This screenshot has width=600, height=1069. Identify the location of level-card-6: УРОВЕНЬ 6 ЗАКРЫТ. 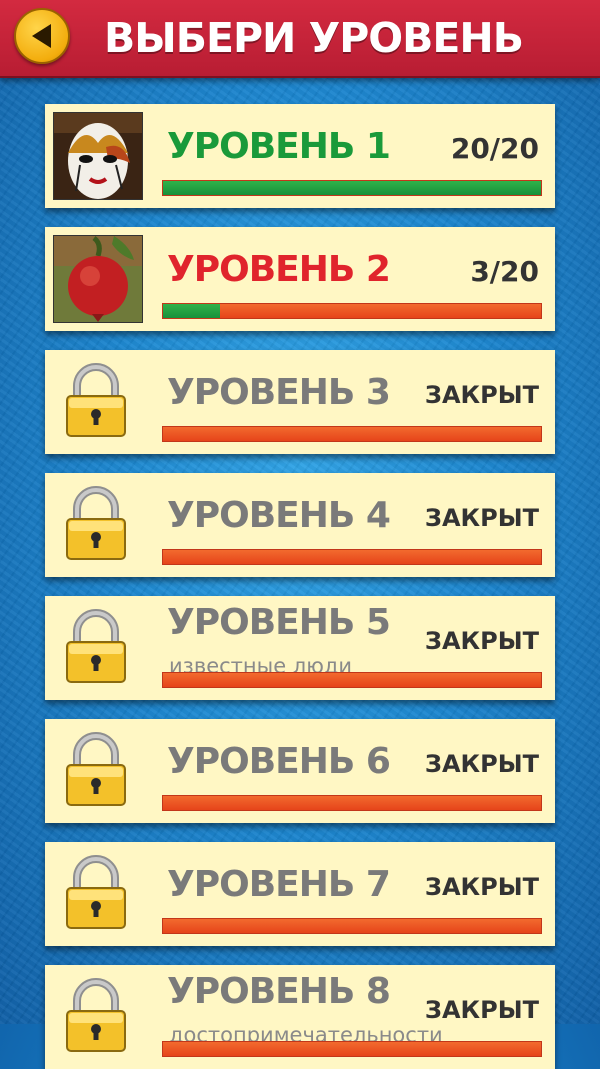
(300, 771).